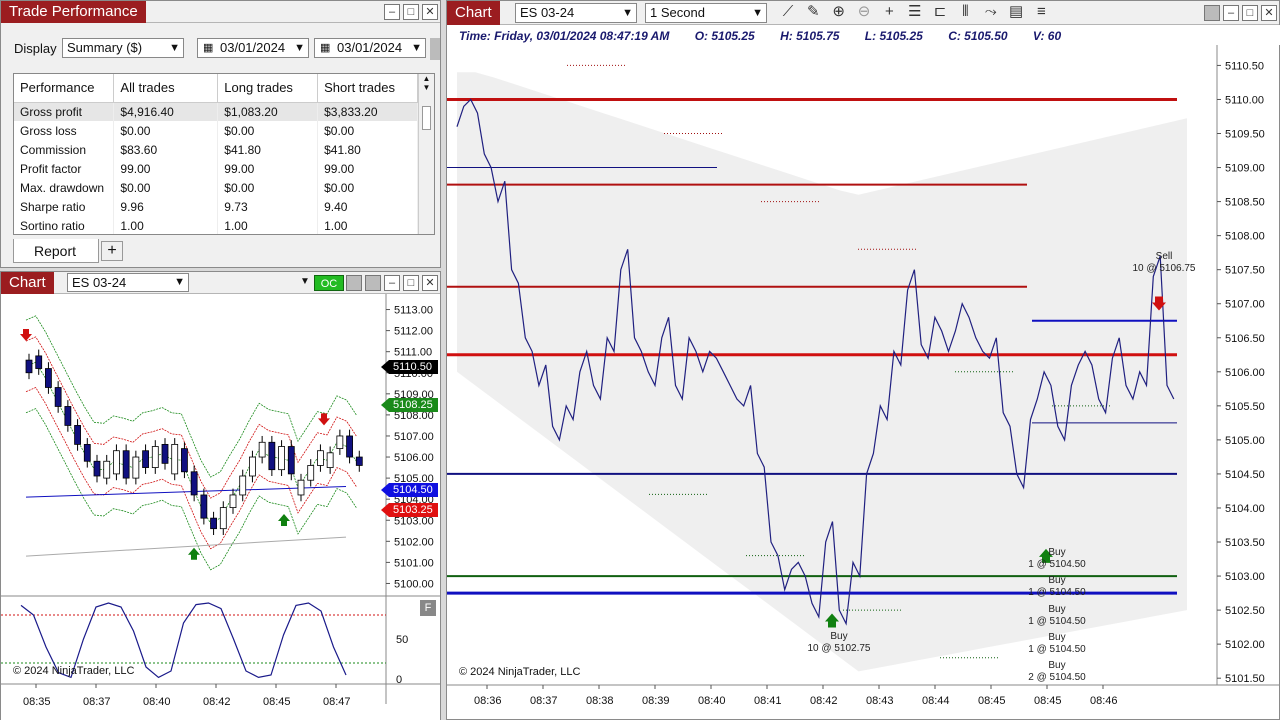  What do you see at coordinates (1245, 475) in the screenshot?
I see `y-tick-label: 5104.50` at bounding box center [1245, 475].